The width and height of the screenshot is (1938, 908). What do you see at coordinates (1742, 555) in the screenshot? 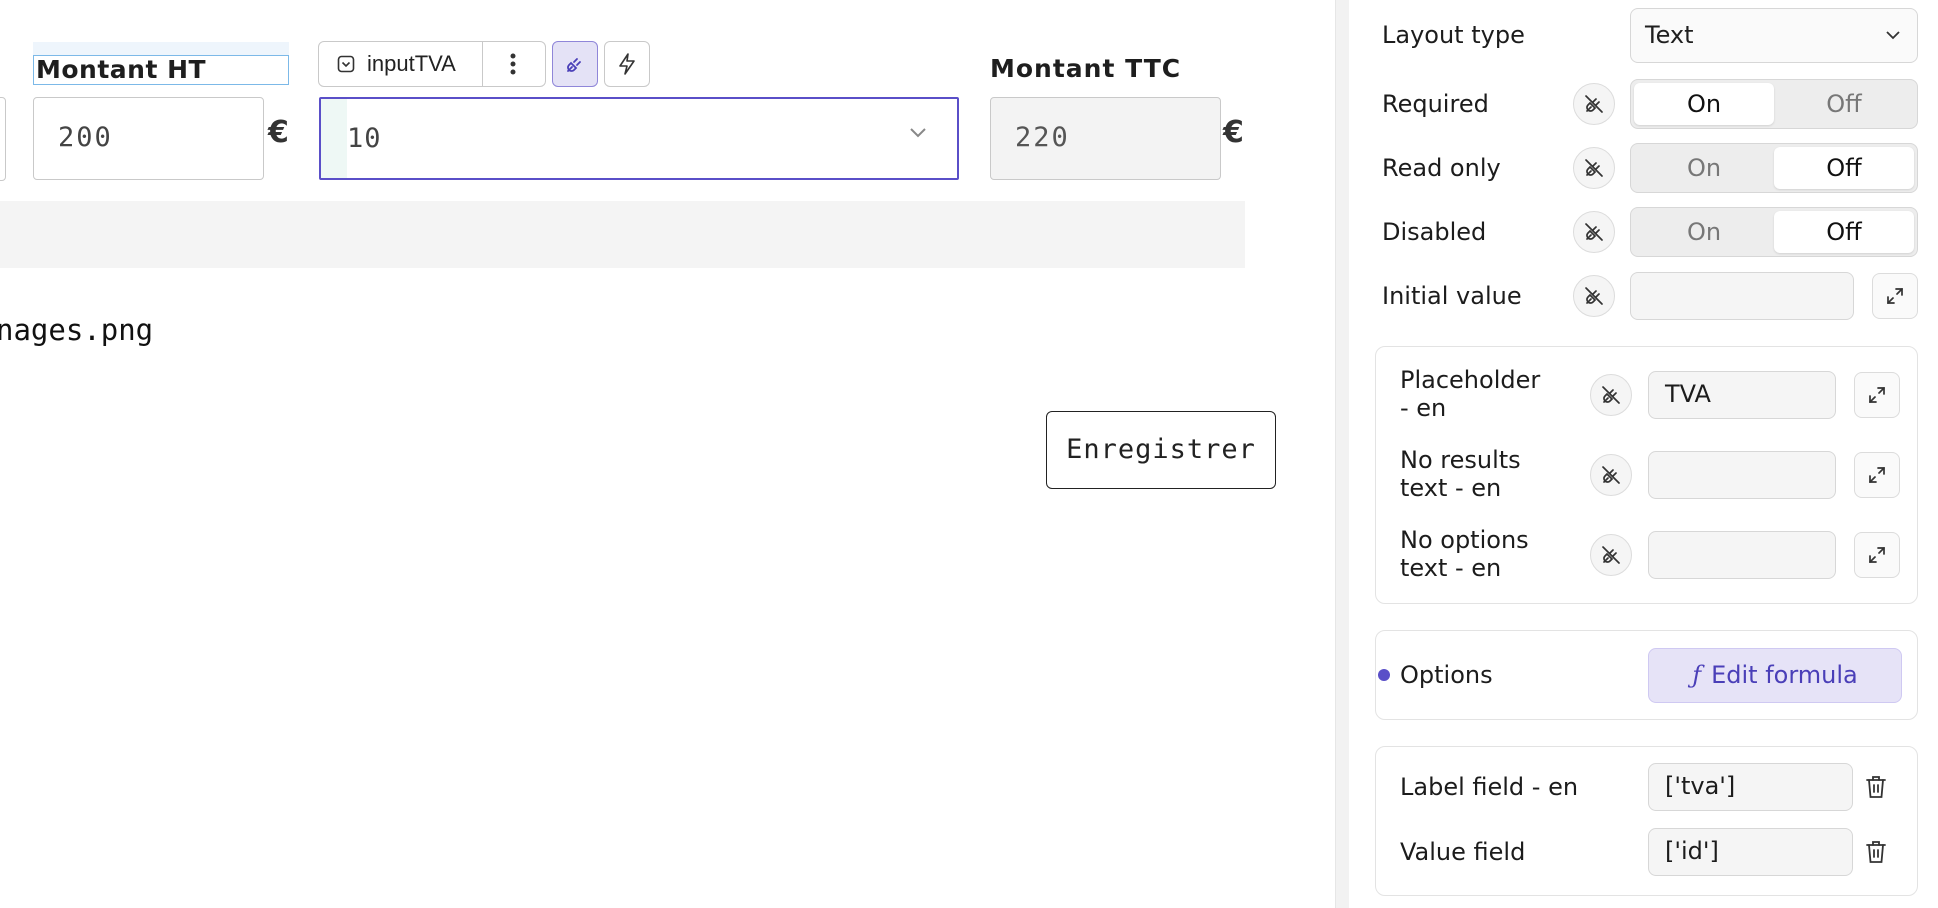
I see `no-options-input` at bounding box center [1742, 555].